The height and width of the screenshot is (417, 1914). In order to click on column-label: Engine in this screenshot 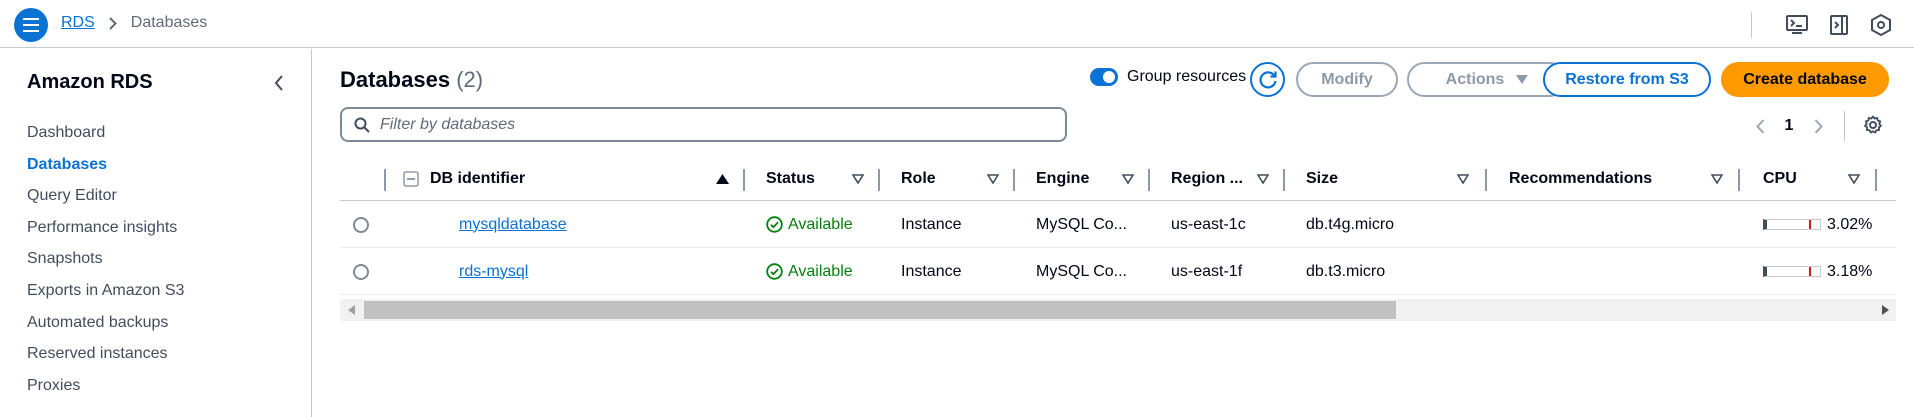, I will do `click(1063, 178)`.